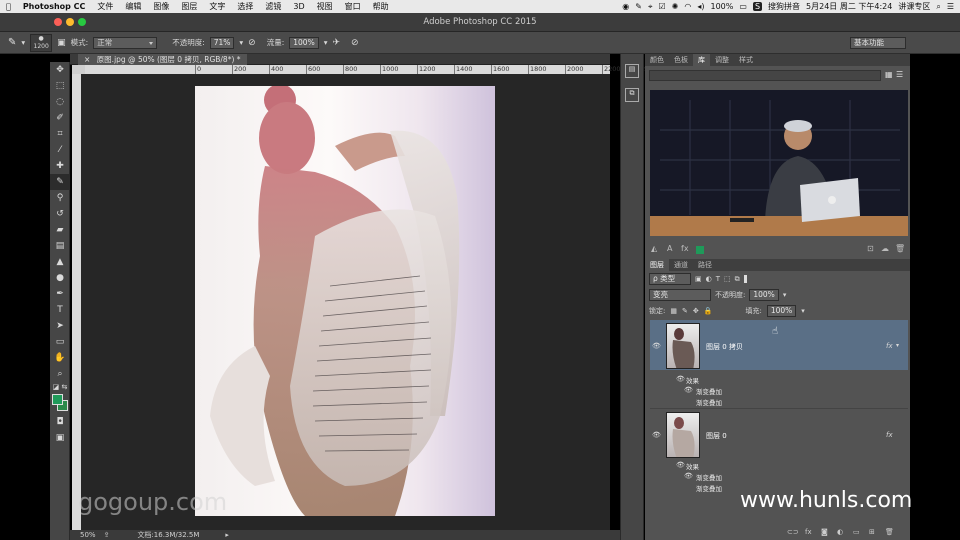  I want to click on record-icon: ◉, so click(625, 6).